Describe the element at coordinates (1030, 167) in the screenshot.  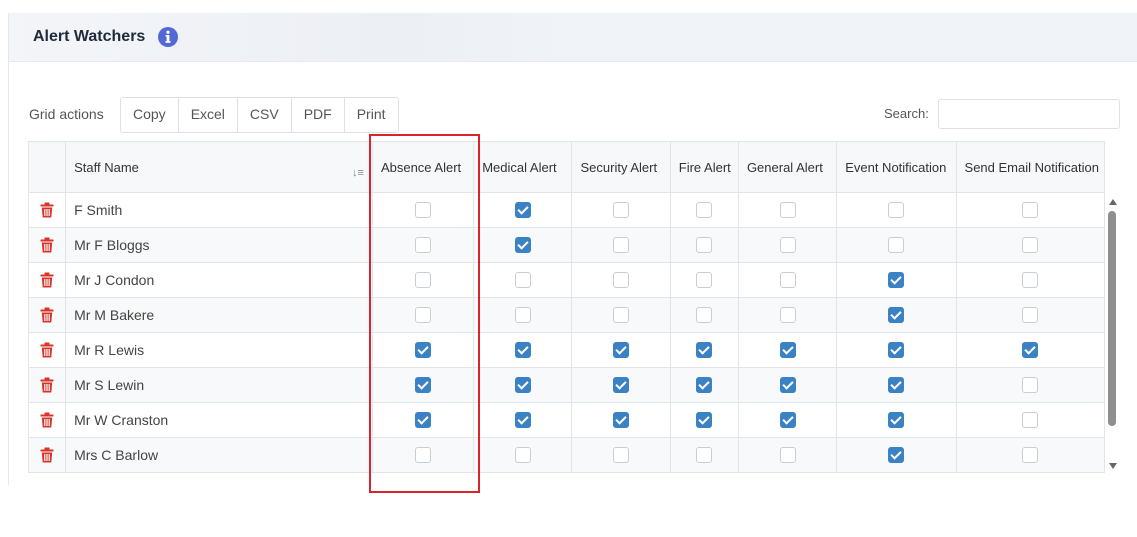
I see `column-header-send-email-notification: Send Email Notification` at that location.